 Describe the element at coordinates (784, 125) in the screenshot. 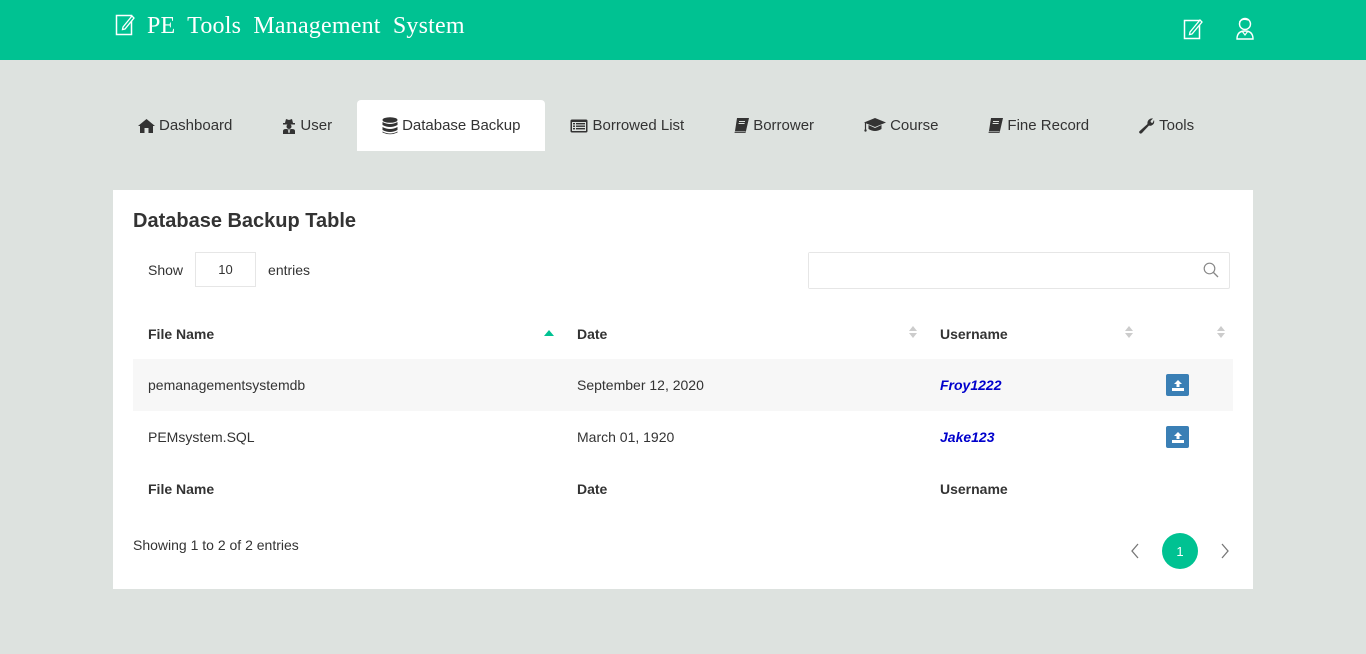

I see `tab-label: Borrower` at that location.